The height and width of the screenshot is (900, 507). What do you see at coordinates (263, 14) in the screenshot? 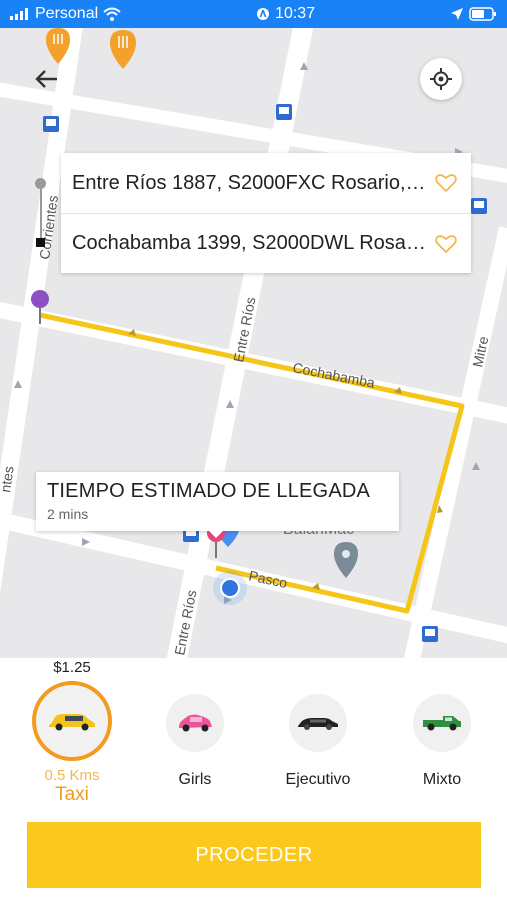
I see `alarm-icon` at bounding box center [263, 14].